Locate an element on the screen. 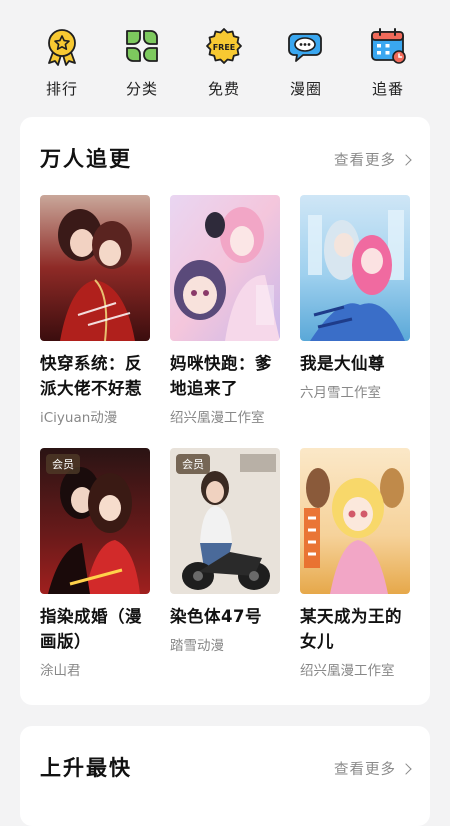  nav-item-circle: 漫圈 is located at coordinates (306, 63).